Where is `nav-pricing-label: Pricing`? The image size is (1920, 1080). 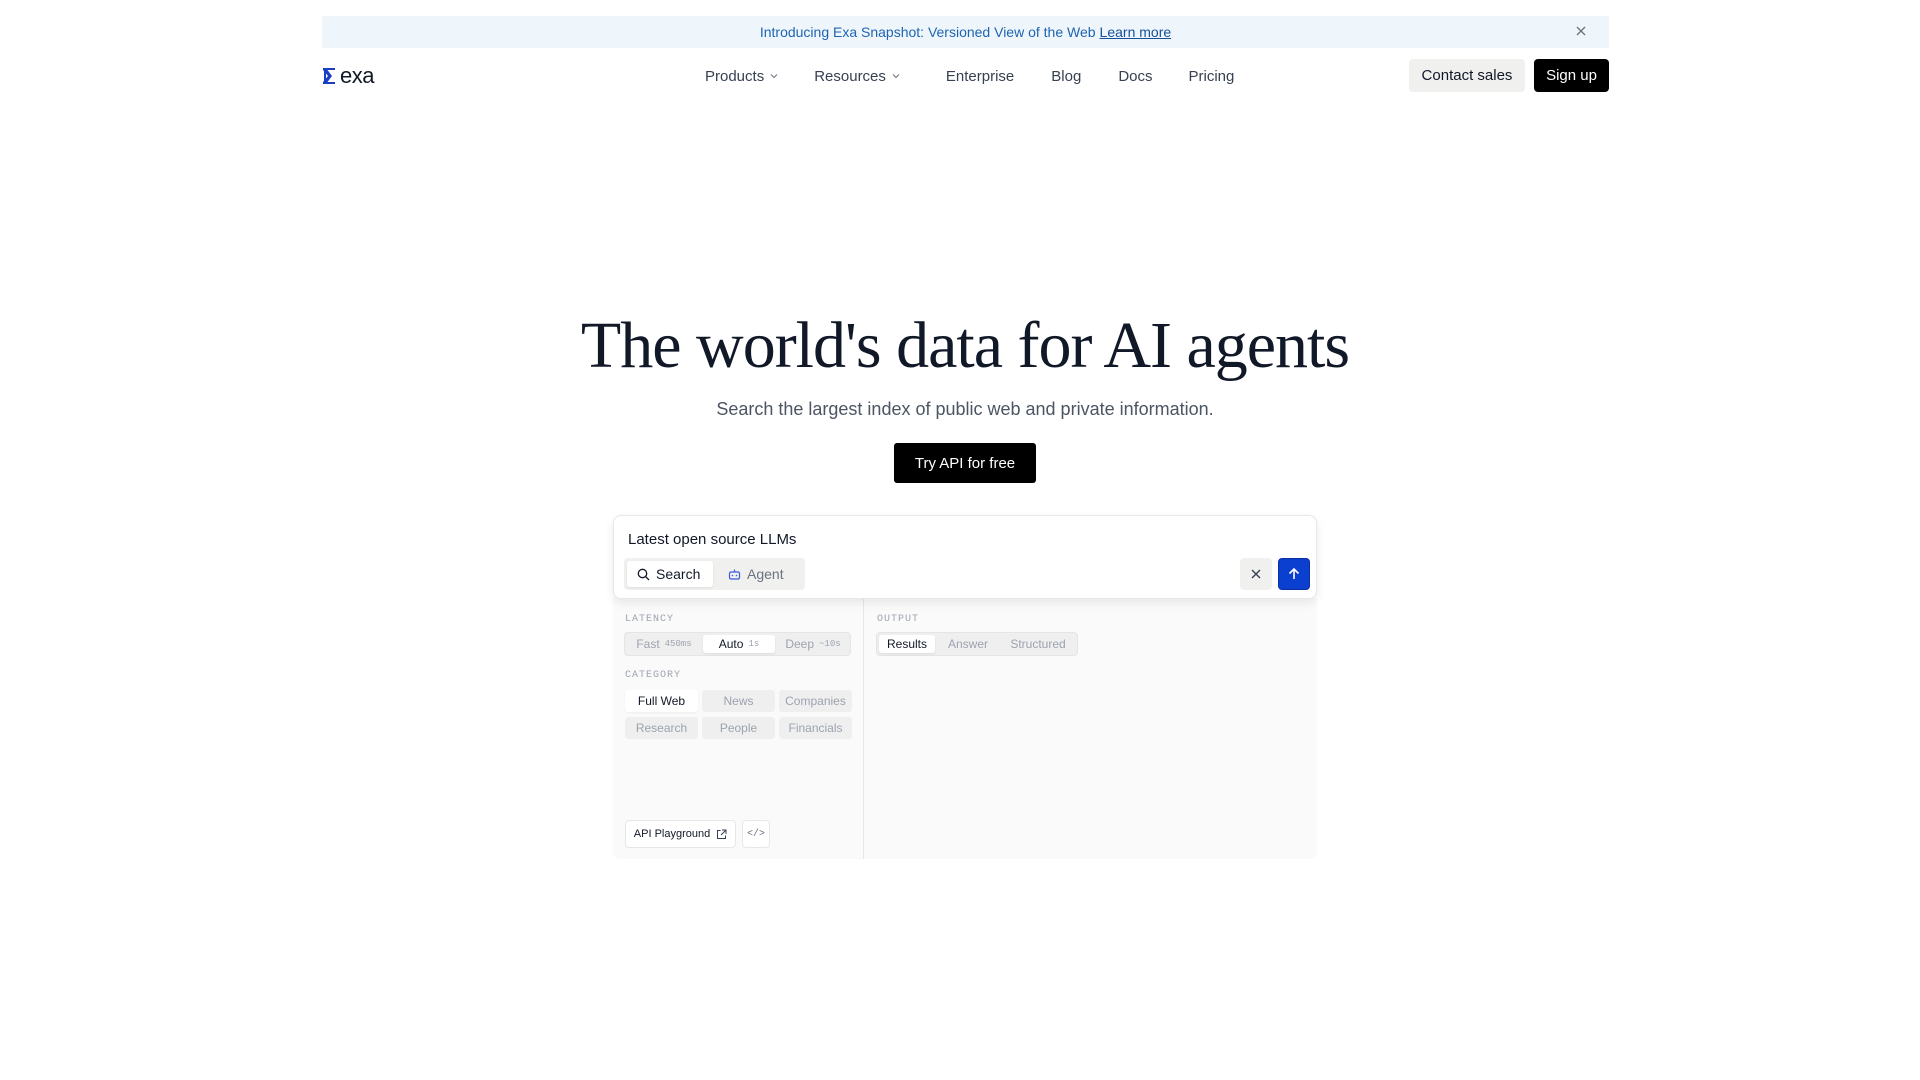 nav-pricing-label: Pricing is located at coordinates (1211, 76).